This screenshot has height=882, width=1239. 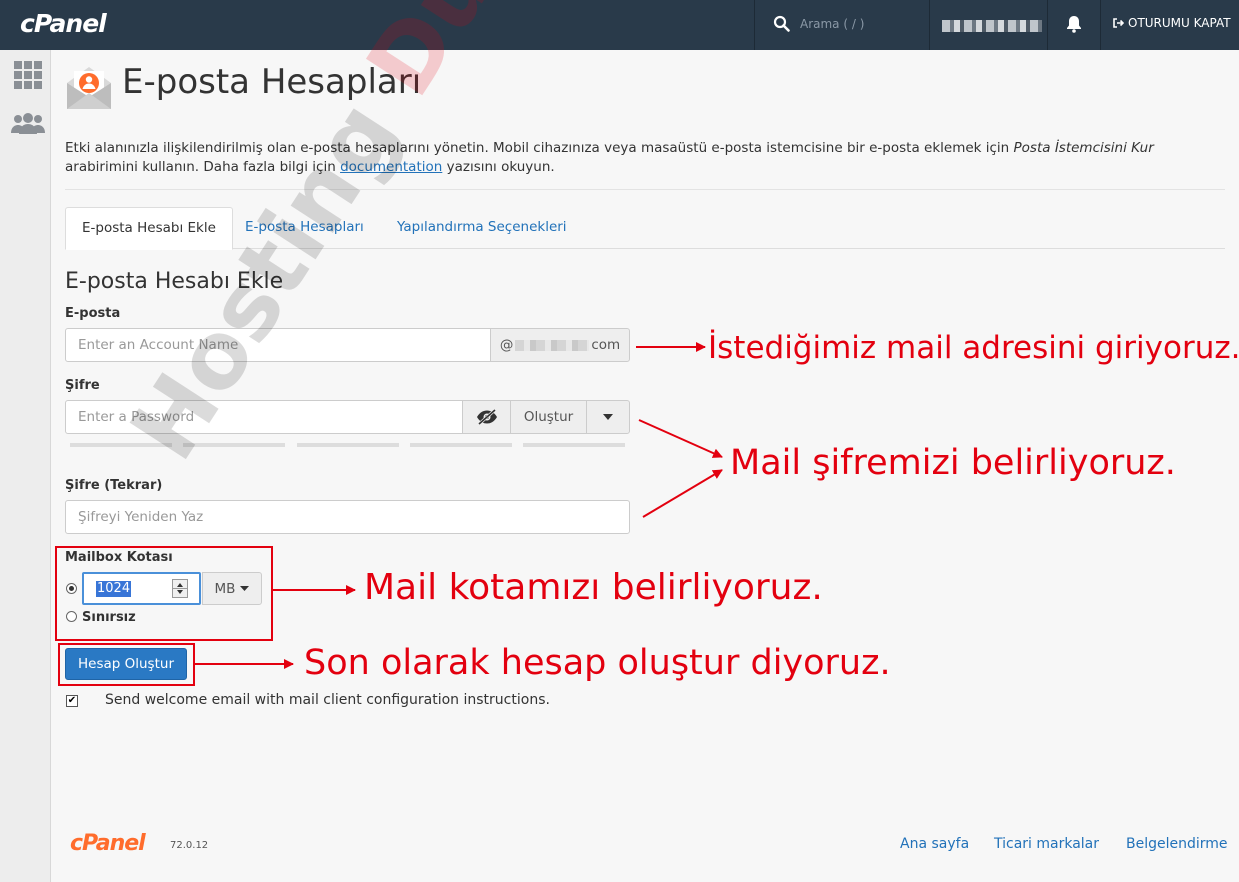 What do you see at coordinates (597, 663) in the screenshot?
I see `annotation-submit: Son olarak hesap oluştur diyoruz.` at bounding box center [597, 663].